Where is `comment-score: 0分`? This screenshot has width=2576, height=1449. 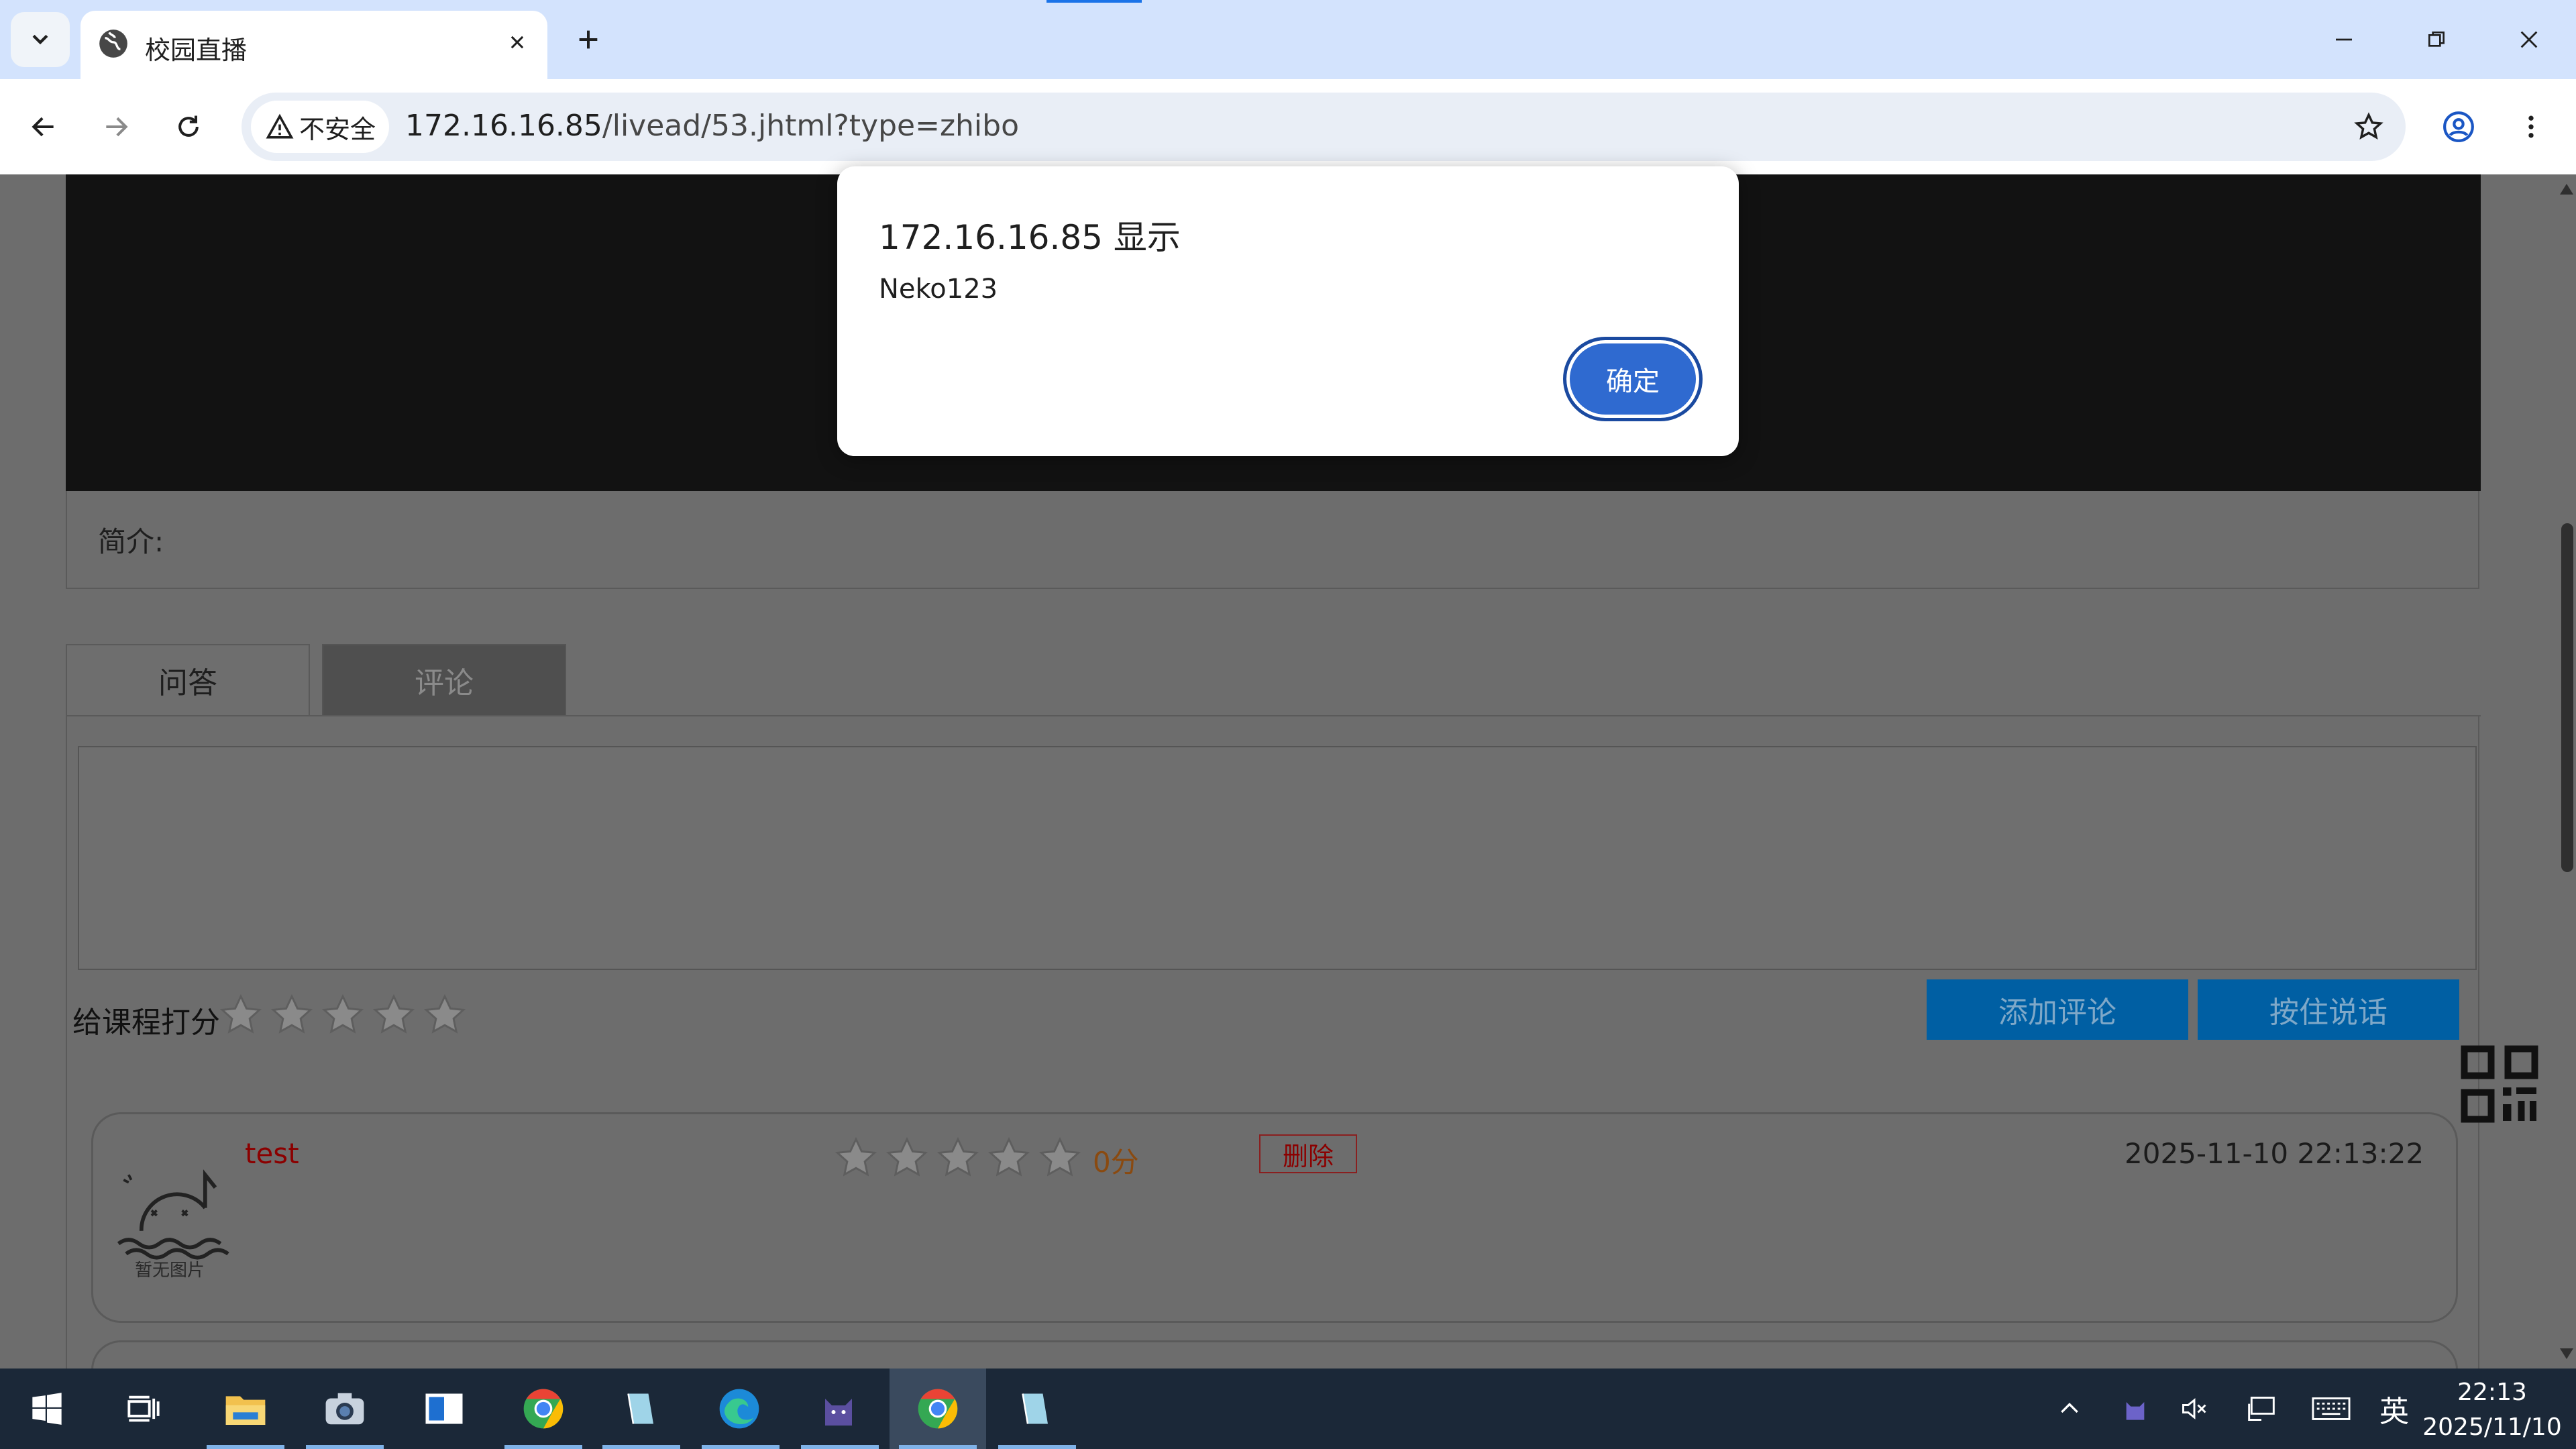 comment-score: 0分 is located at coordinates (1116, 1162).